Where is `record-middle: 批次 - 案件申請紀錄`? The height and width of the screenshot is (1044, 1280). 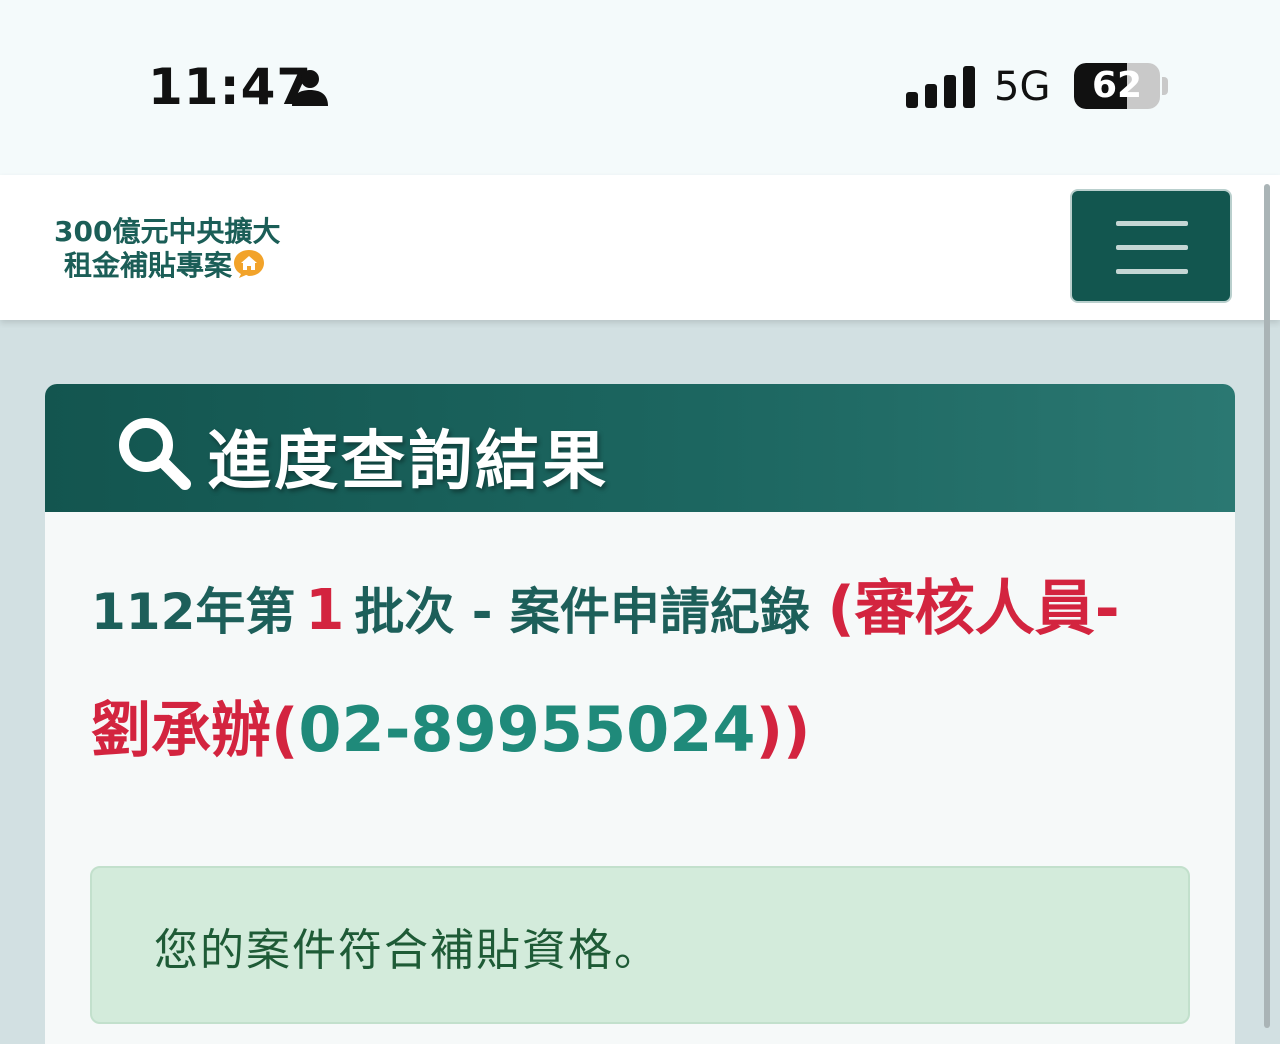
record-middle: 批次 - 案件申請紀錄 is located at coordinates (582, 612).